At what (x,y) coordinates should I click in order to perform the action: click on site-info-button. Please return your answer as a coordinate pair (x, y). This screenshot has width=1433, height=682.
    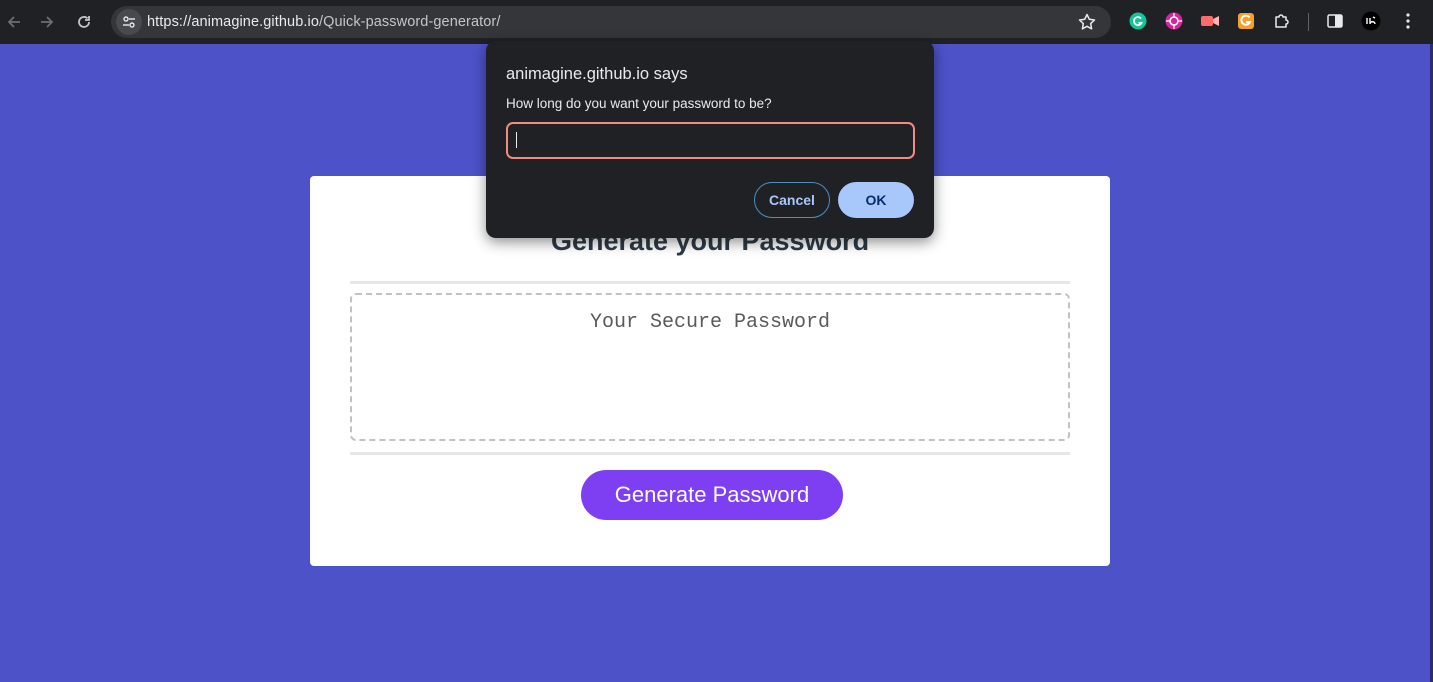
    Looking at the image, I should click on (129, 22).